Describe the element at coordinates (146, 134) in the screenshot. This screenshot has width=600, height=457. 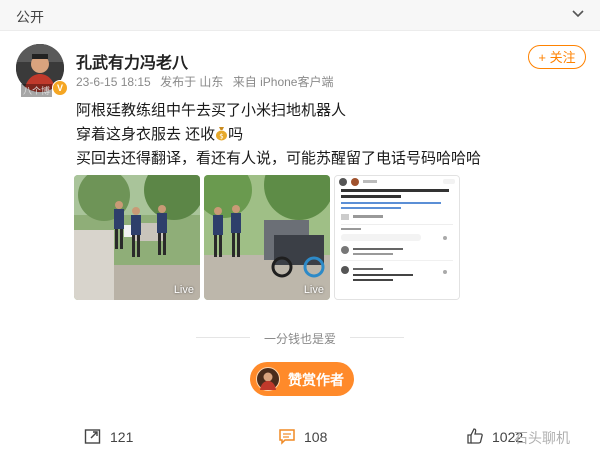
I see `post-text-line-2-start: 穿着这身衣服去 还收` at that location.